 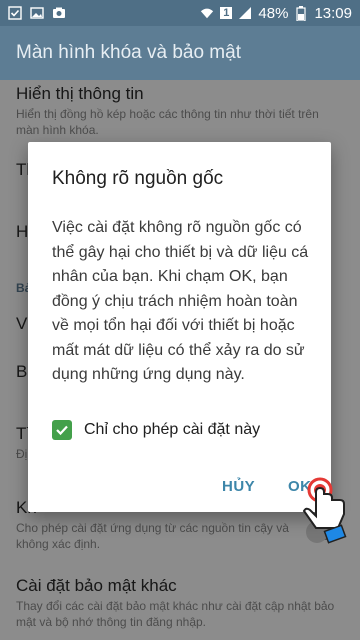 What do you see at coordinates (324, 510) in the screenshot?
I see `tap-hand-icon` at bounding box center [324, 510].